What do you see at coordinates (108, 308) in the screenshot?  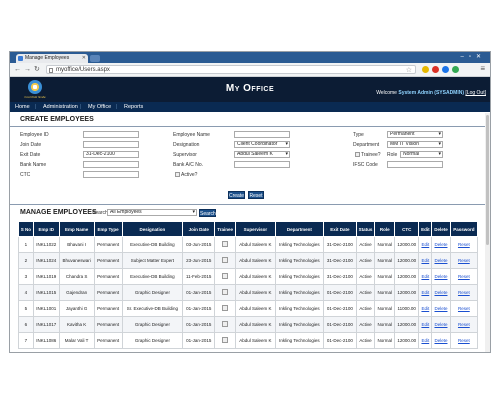 I see `cell-type: Permanent` at bounding box center [108, 308].